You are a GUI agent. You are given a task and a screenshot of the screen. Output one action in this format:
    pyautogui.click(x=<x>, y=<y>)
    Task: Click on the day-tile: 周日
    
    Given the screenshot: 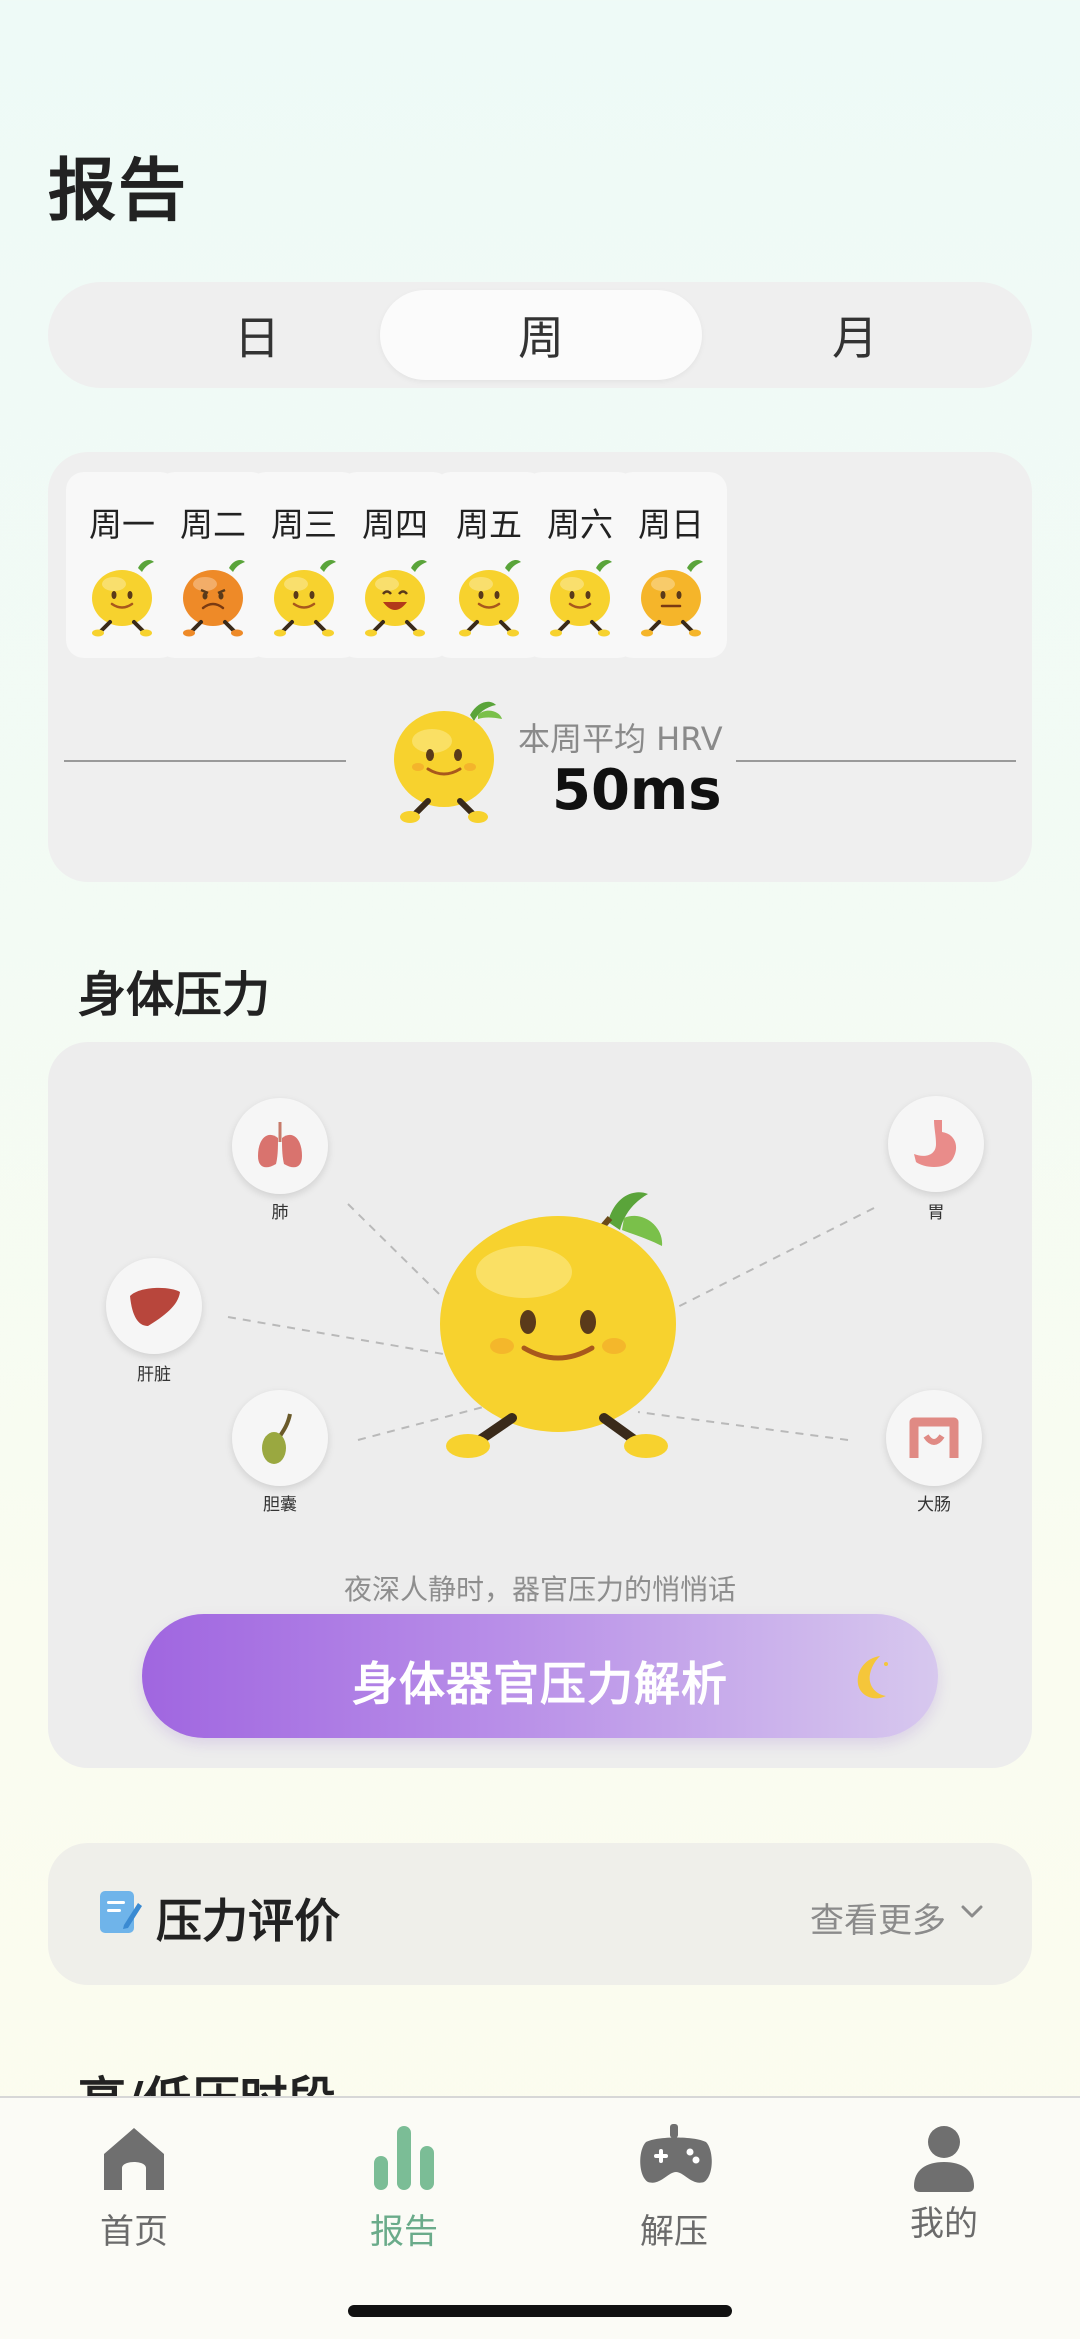 What is the action you would take?
    pyautogui.click(x=671, y=565)
    